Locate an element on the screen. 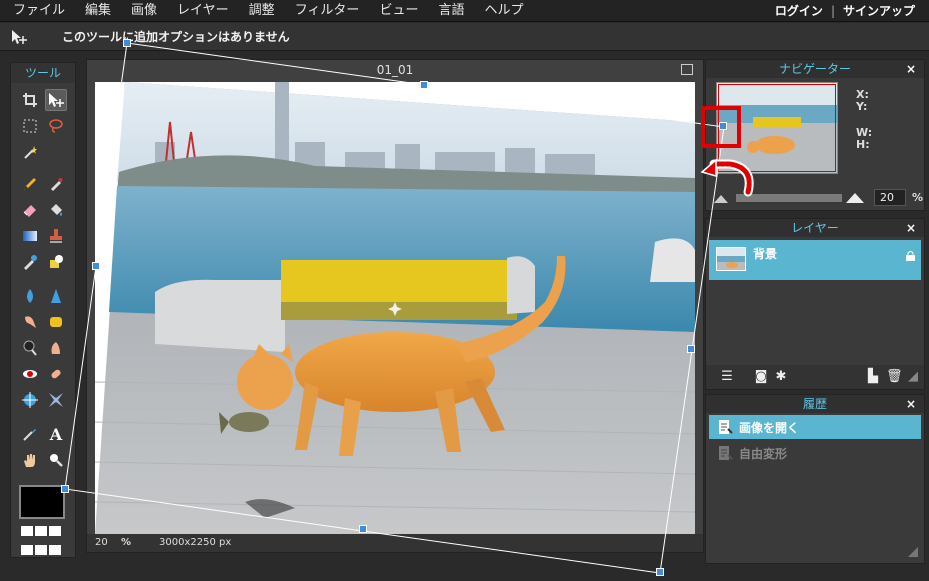 The width and height of the screenshot is (929, 581). navigator-view-box is located at coordinates (777, 128).